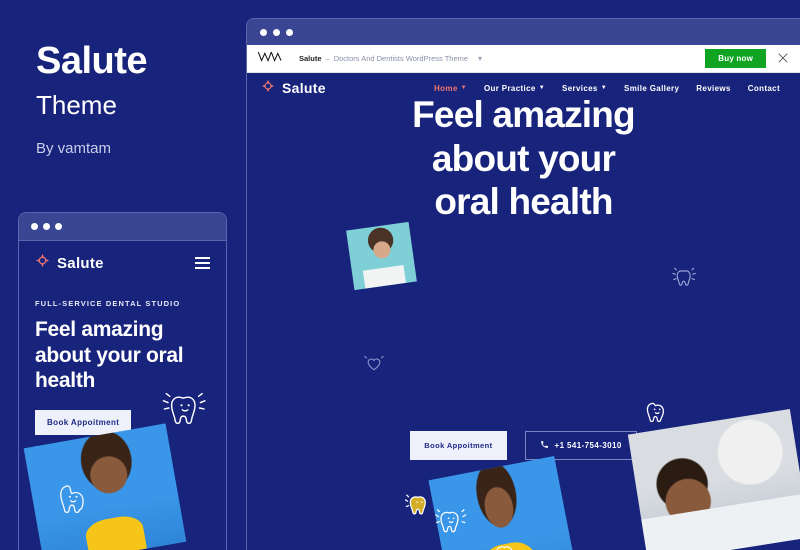  What do you see at coordinates (523, 32) in the screenshot?
I see `browser-titlebar` at bounding box center [523, 32].